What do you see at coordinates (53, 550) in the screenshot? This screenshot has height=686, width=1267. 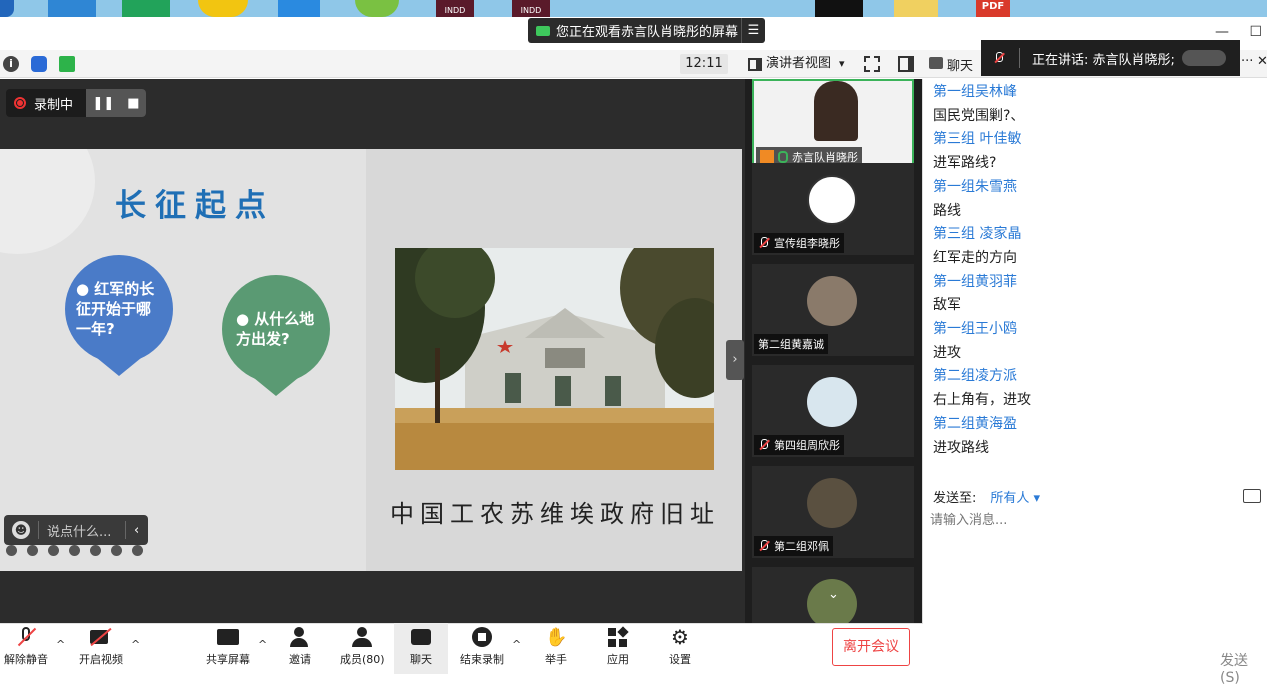 I see `pen-icon` at bounding box center [53, 550].